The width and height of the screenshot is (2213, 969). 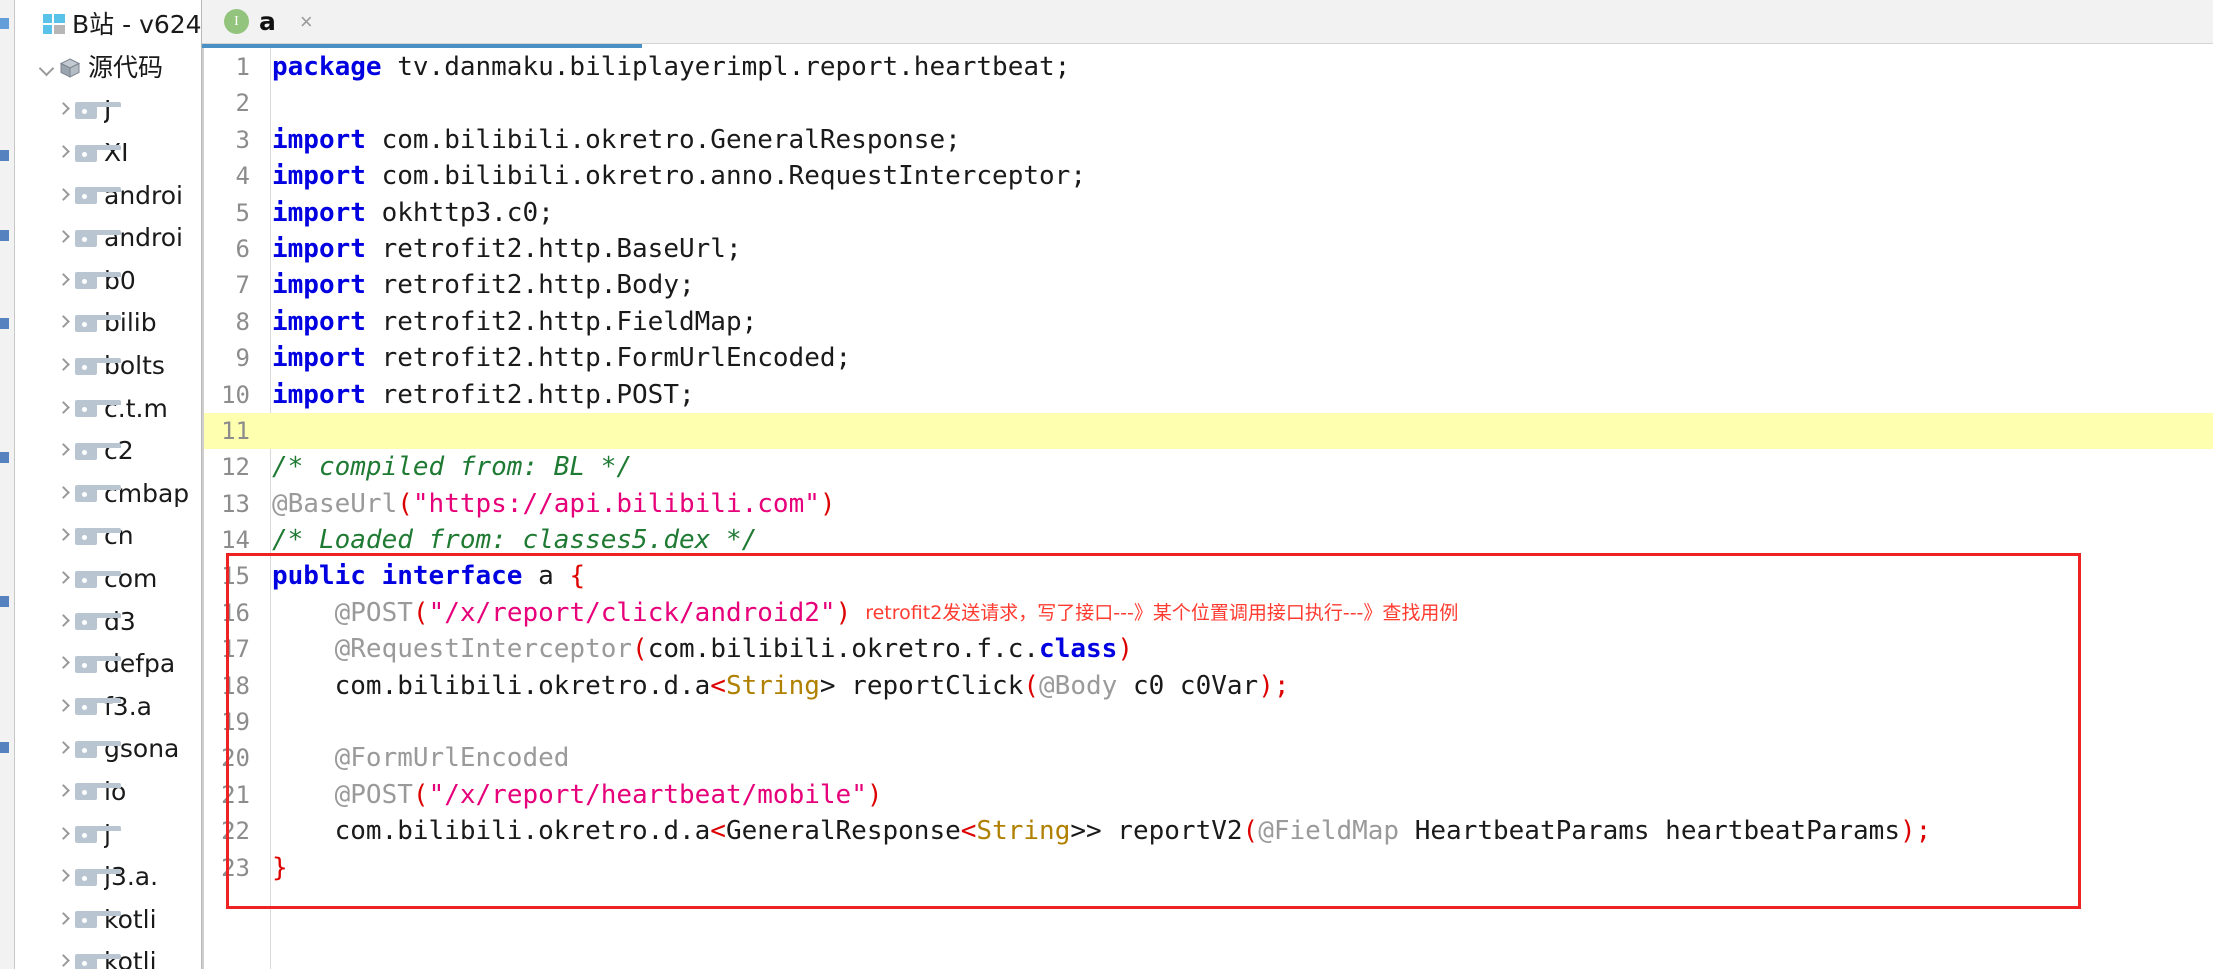 What do you see at coordinates (548, 504) in the screenshot?
I see `code-line-text: @BaseUrl("https://api.bilibili.com")` at bounding box center [548, 504].